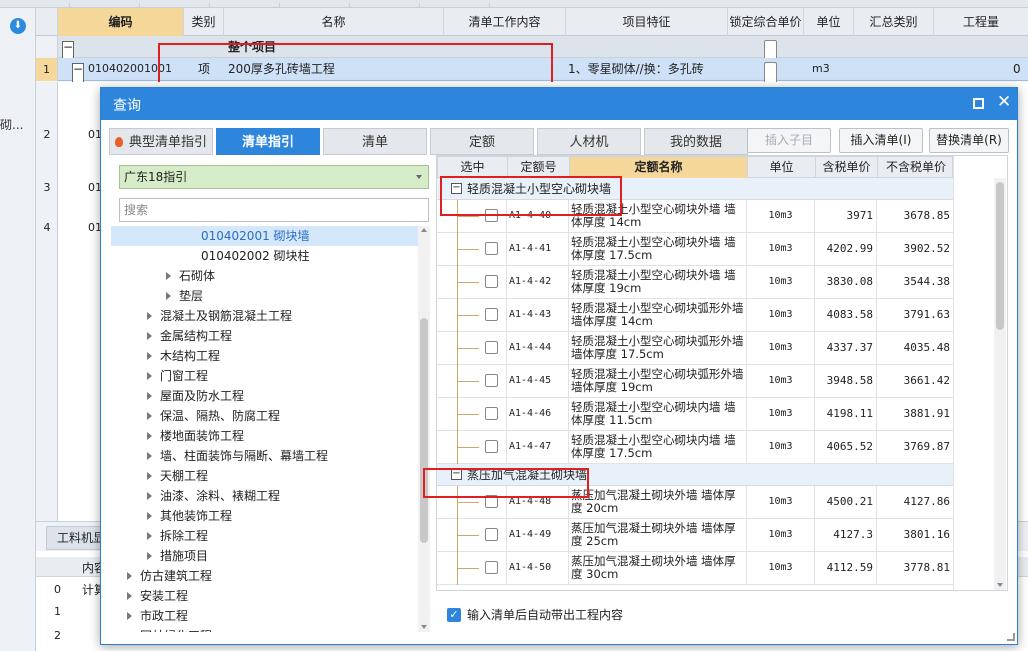 This screenshot has width=1028, height=651. I want to click on tab-my-data: 我的数据, so click(696, 141).